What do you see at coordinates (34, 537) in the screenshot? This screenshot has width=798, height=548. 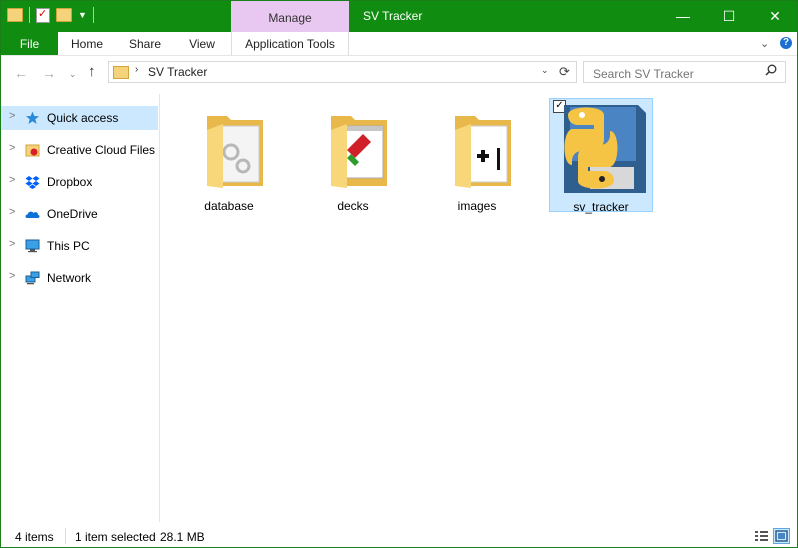 I see `status-item-count: 4 items` at bounding box center [34, 537].